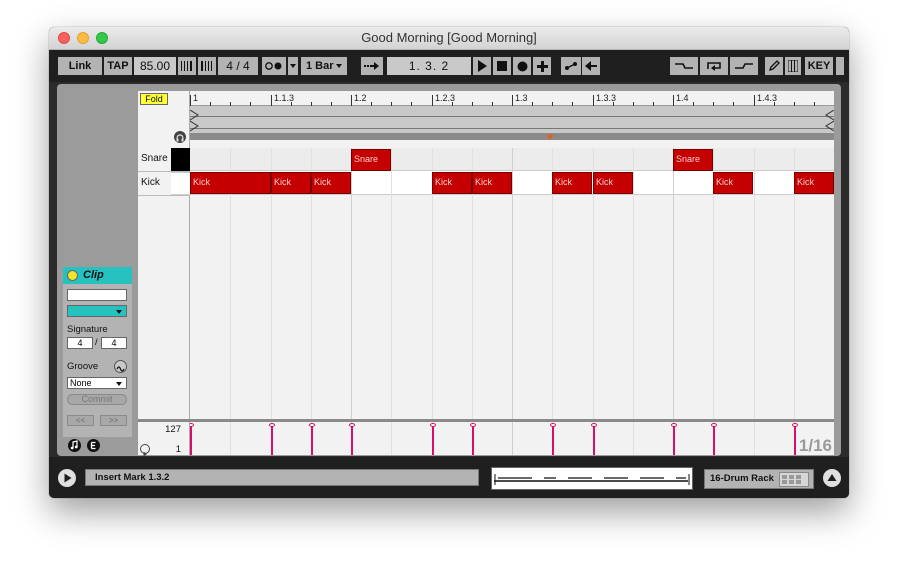 This screenshot has height=573, width=897. I want to click on notes-box-button, so click(74, 445).